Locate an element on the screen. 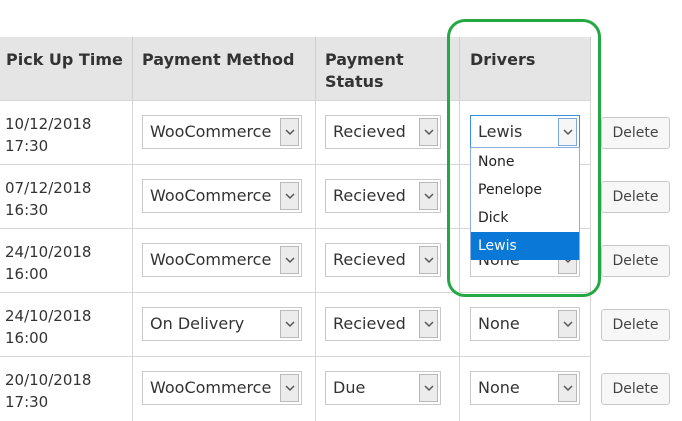 Image resolution: width=682 pixels, height=421 pixels. pickup-time-cell: 20/10/2018 17:30 is located at coordinates (66, 389).